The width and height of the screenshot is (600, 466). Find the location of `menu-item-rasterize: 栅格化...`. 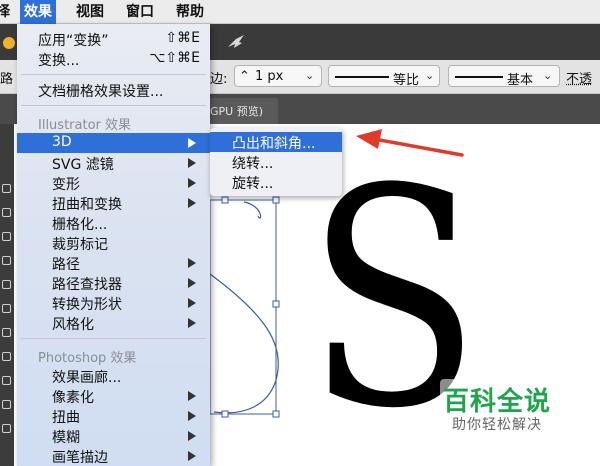

menu-item-rasterize: 栅格化... is located at coordinates (113, 223).